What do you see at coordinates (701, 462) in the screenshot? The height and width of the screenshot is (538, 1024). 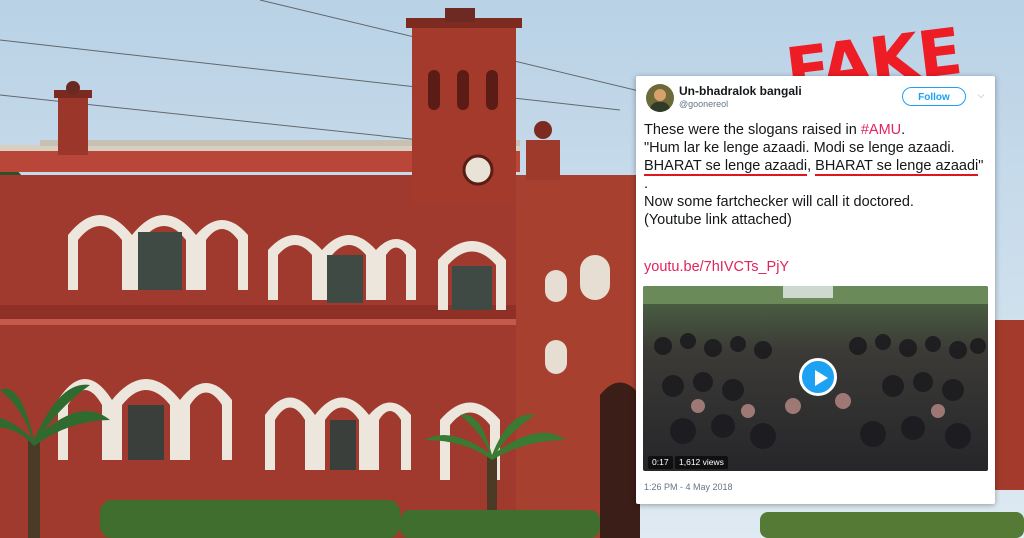 I see `video-views: 1,612 views` at bounding box center [701, 462].